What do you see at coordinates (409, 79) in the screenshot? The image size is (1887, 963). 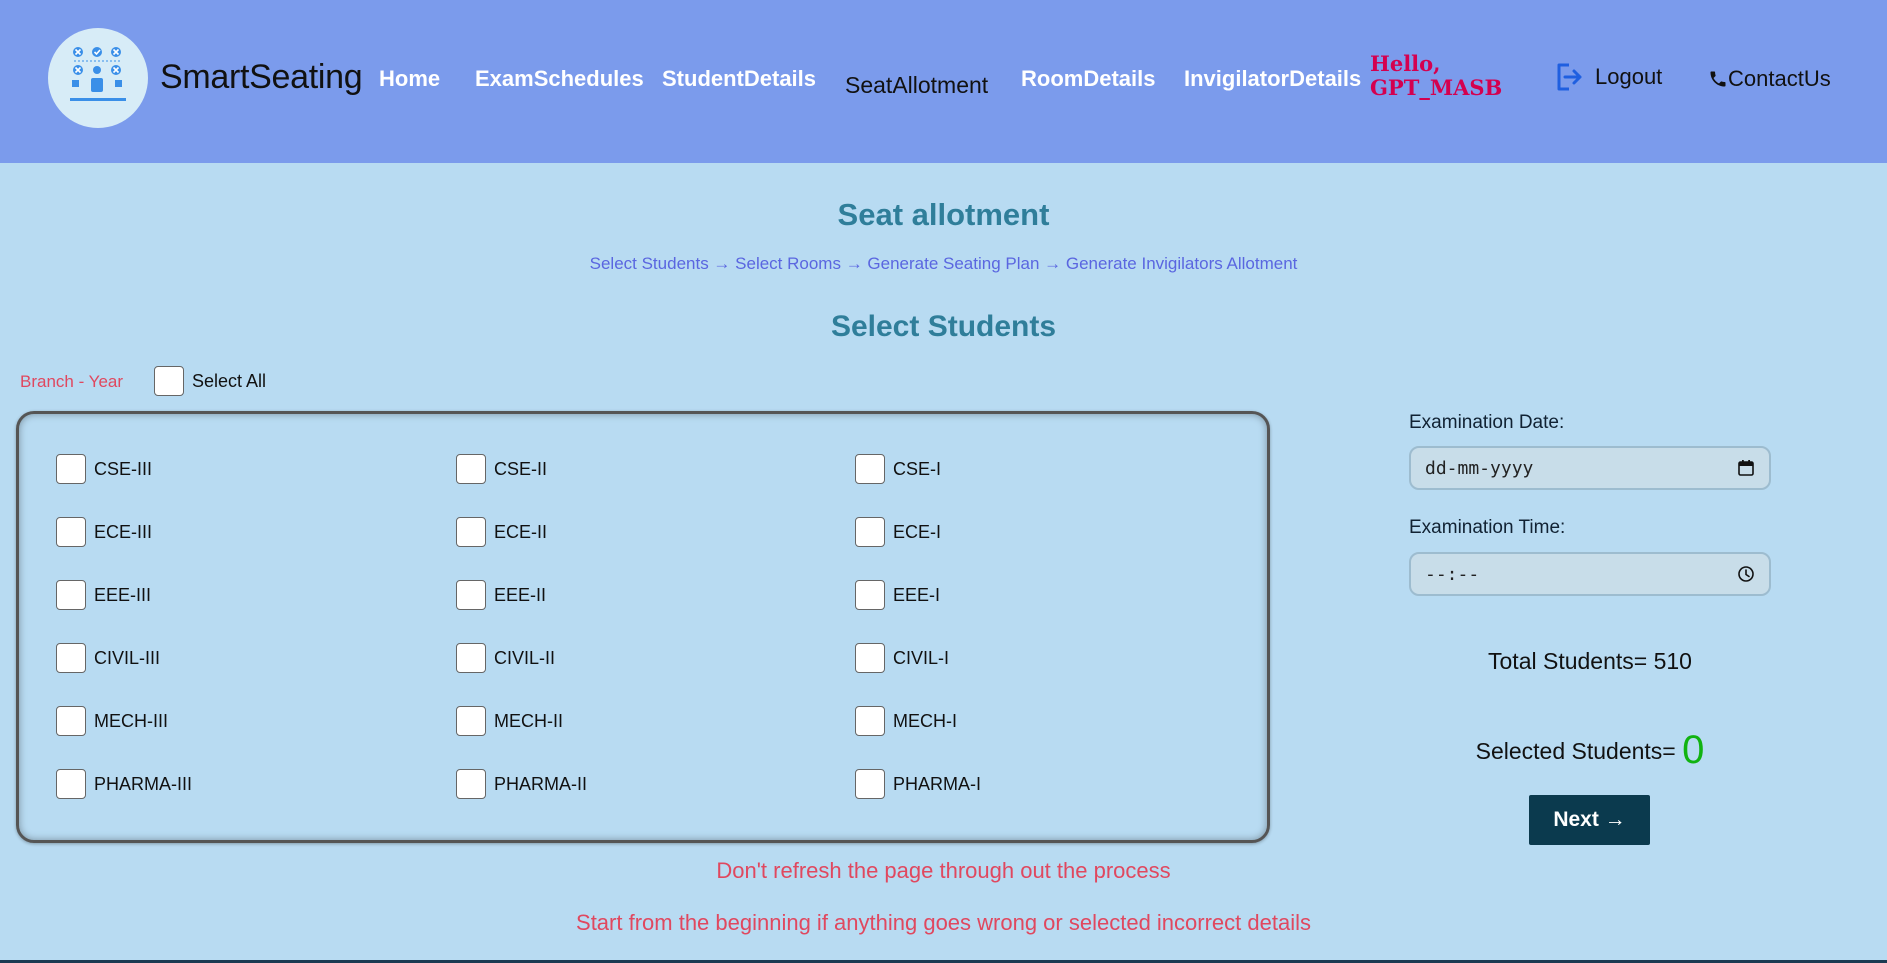 I see `nav-home: Home` at bounding box center [409, 79].